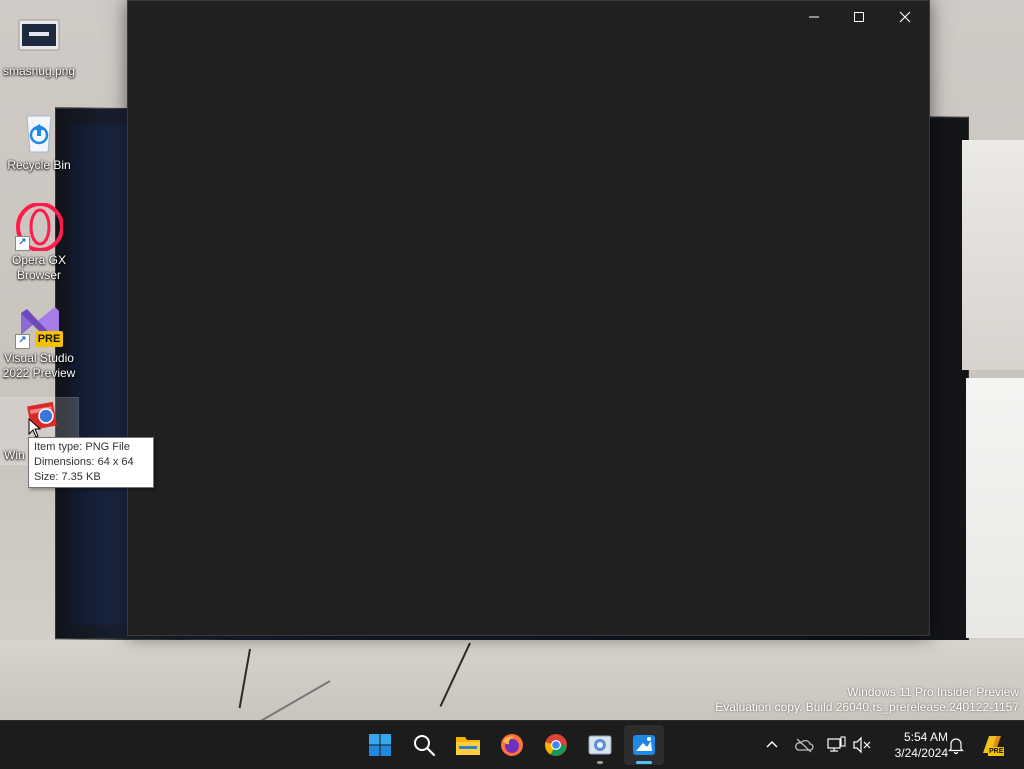 This screenshot has width=1024, height=769. I want to click on file-explorer-icon, so click(468, 746).